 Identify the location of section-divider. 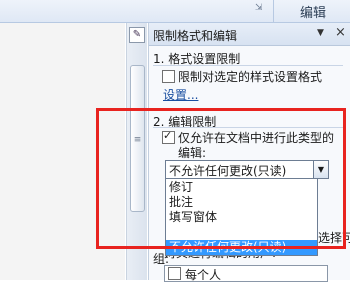
(248, 65).